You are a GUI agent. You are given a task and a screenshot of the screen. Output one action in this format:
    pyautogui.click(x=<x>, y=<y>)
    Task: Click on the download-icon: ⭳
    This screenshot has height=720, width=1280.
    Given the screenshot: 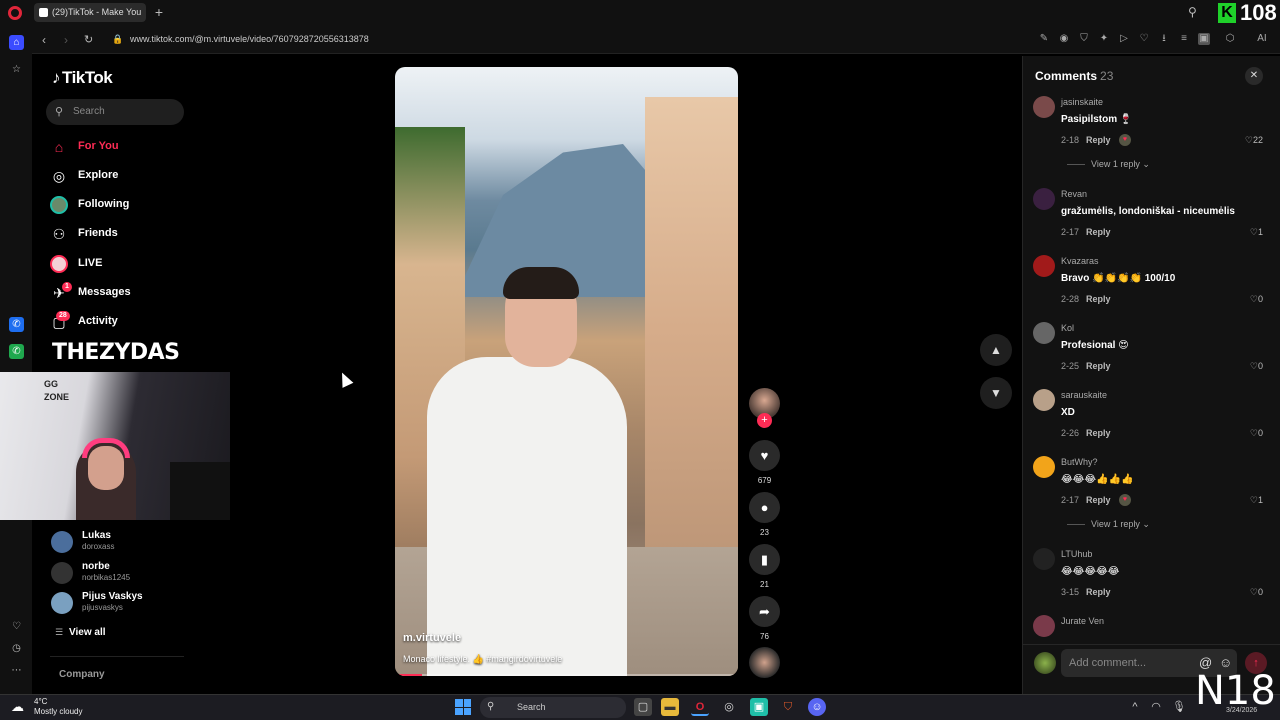 What is the action you would take?
    pyautogui.click(x=1164, y=39)
    